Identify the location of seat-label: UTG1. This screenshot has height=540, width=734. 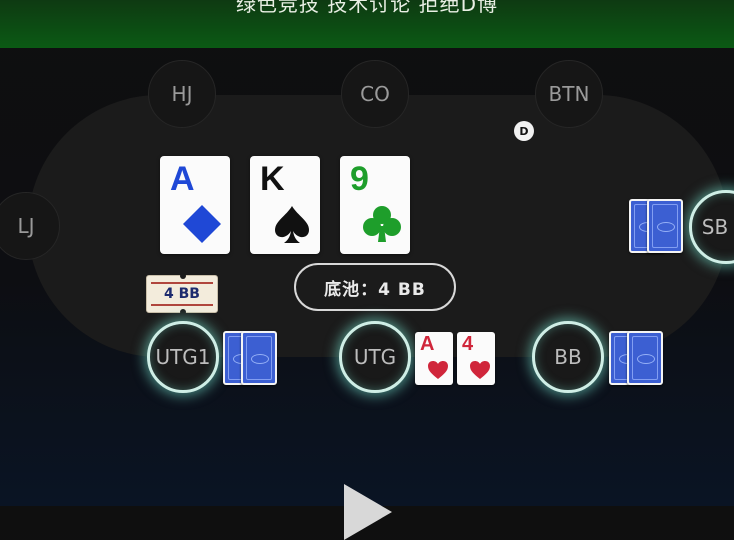
(183, 357).